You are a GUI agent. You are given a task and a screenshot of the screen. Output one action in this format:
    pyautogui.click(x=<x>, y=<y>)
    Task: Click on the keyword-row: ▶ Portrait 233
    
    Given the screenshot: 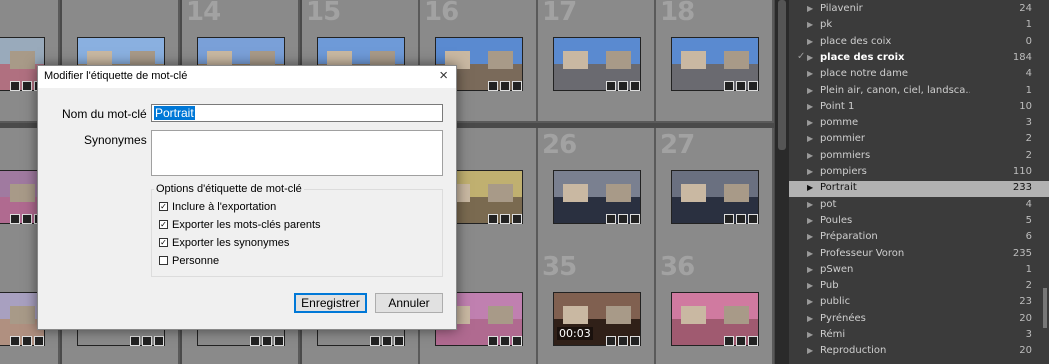 What is the action you would take?
    pyautogui.click(x=919, y=189)
    